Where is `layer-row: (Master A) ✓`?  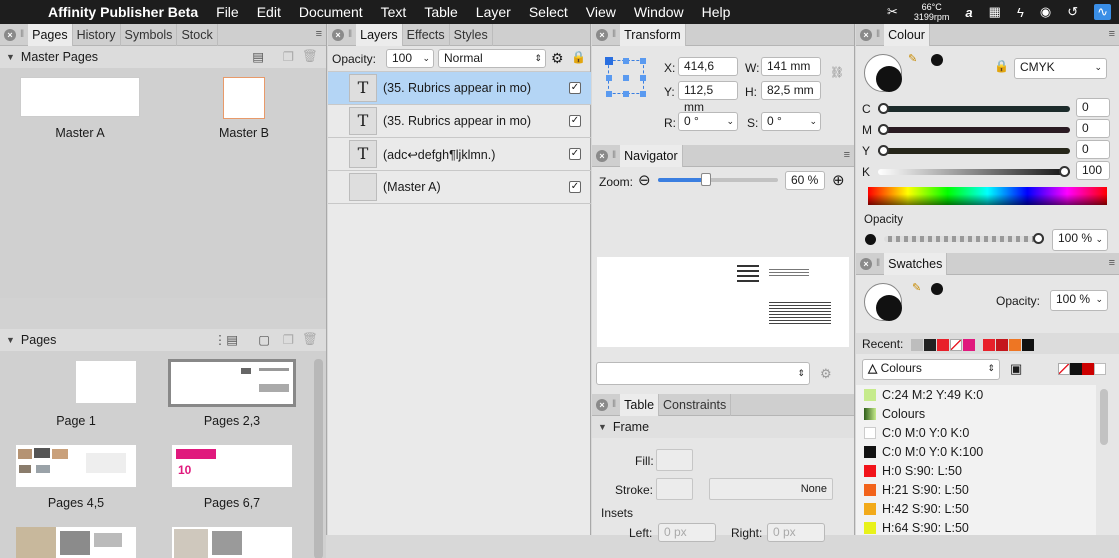 layer-row: (Master A) ✓ is located at coordinates (459, 187).